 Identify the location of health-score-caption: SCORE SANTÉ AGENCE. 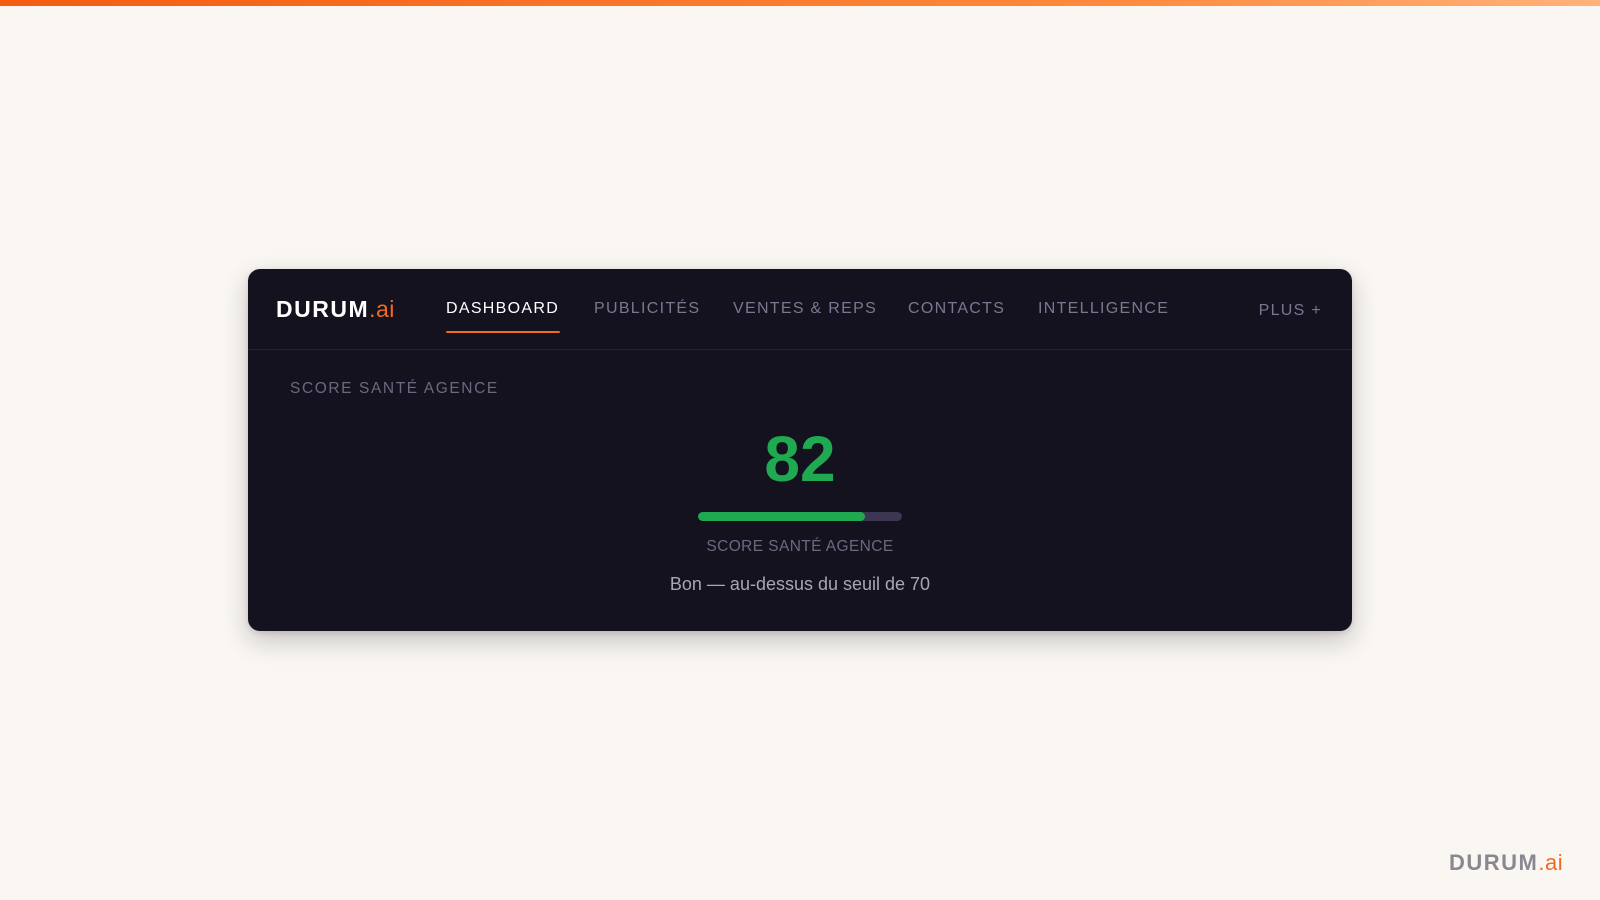
(800, 546).